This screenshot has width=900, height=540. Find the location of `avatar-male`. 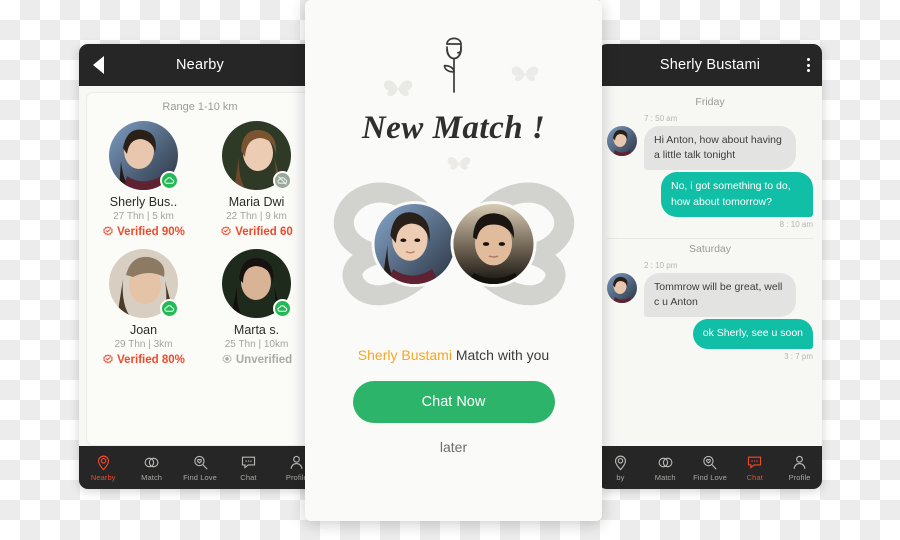

avatar-male is located at coordinates (493, 244).